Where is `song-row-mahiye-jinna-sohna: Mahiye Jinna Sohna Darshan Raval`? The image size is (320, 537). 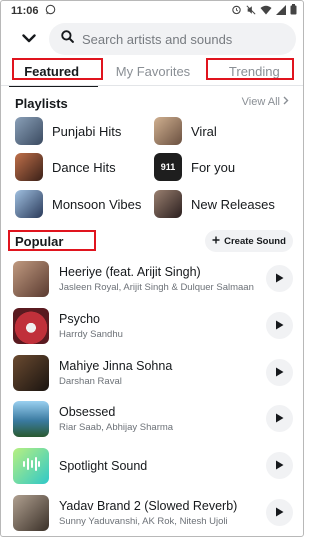 song-row-mahiye-jinna-sohna: Mahiye Jinna Sohna Darshan Raval is located at coordinates (152, 373).